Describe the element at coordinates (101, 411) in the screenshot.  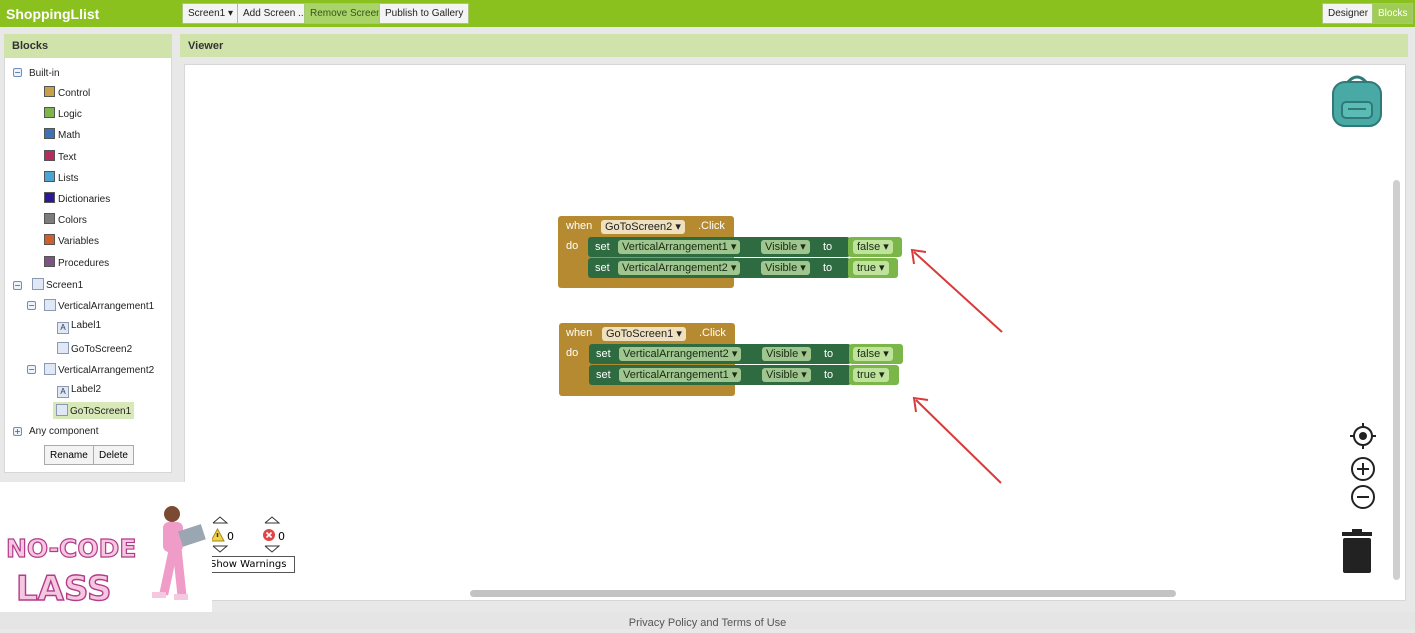
I see `tree-goto1-label: GoToScreen1` at that location.